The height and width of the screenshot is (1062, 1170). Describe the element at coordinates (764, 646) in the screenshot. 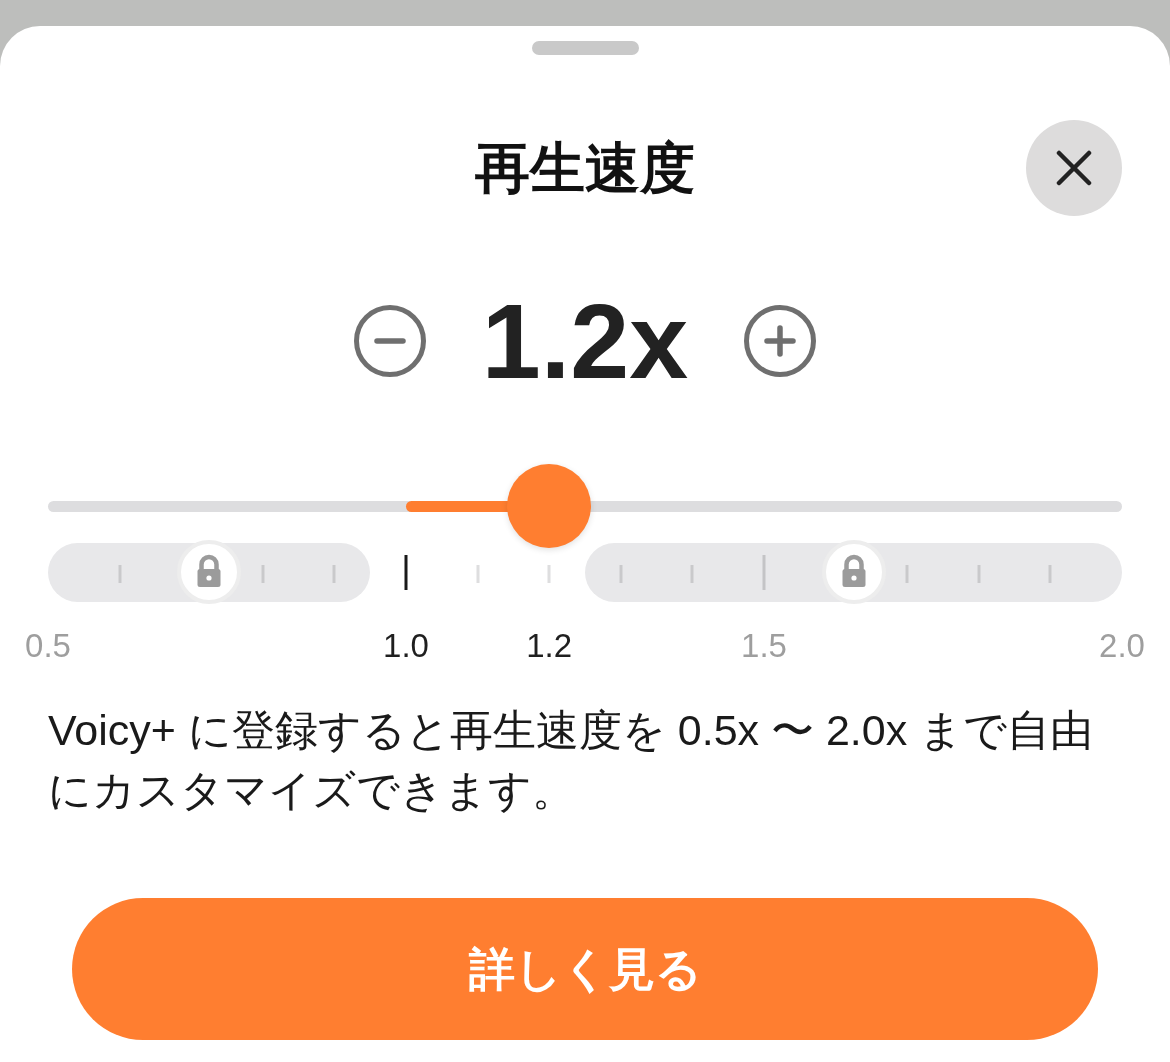

I see `scale-label: 1.5` at that location.